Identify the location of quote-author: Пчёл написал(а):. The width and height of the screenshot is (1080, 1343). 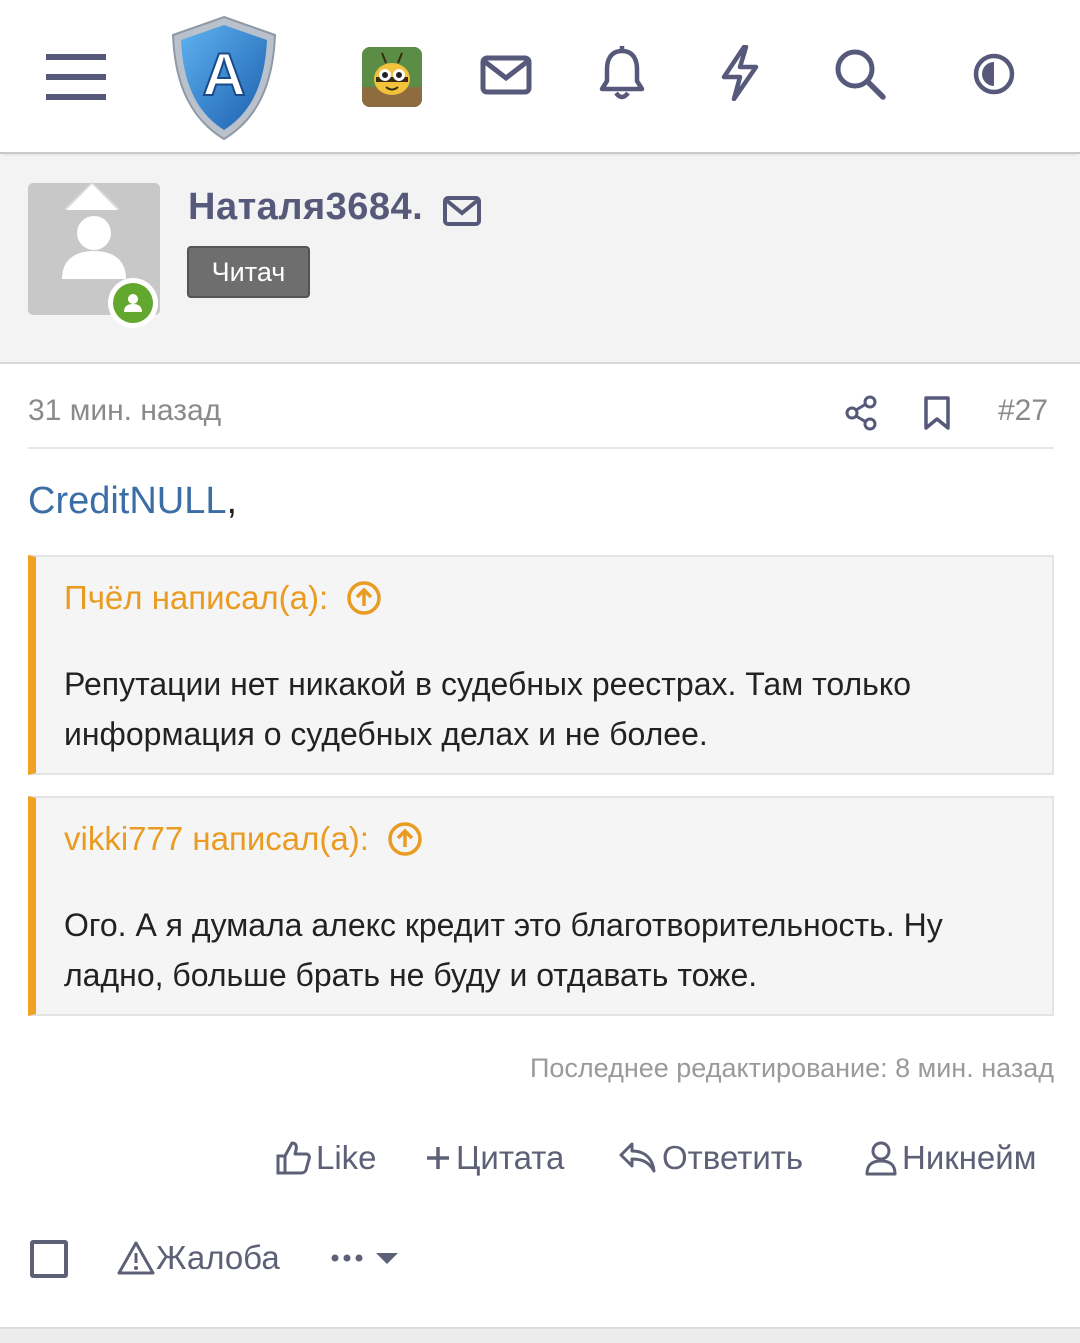
(196, 598).